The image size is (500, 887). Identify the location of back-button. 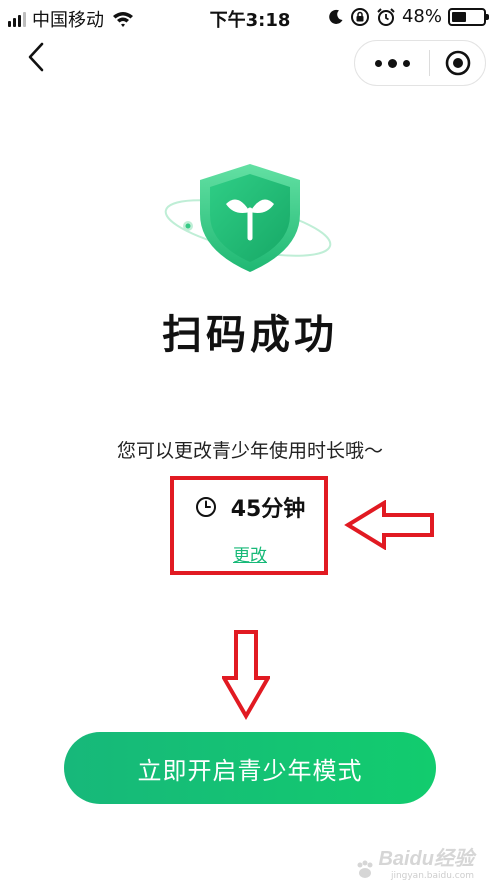
(39, 57).